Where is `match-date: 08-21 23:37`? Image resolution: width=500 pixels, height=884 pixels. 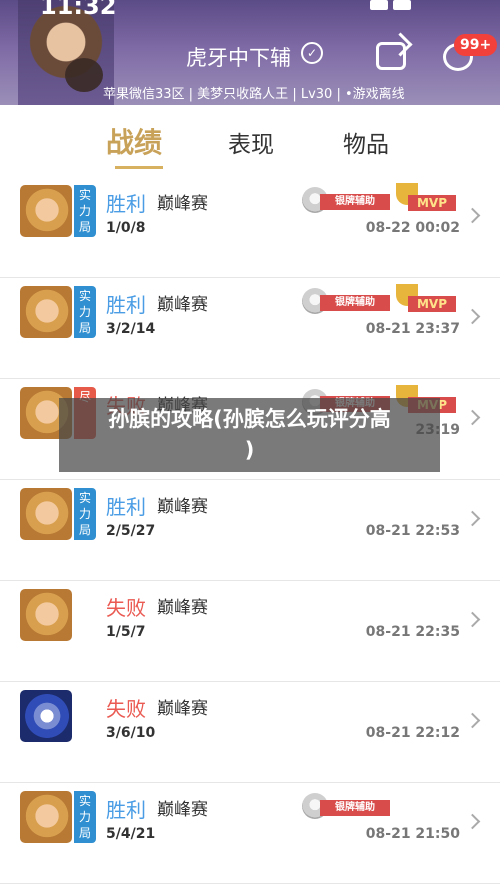 match-date: 08-21 23:37 is located at coordinates (412, 329).